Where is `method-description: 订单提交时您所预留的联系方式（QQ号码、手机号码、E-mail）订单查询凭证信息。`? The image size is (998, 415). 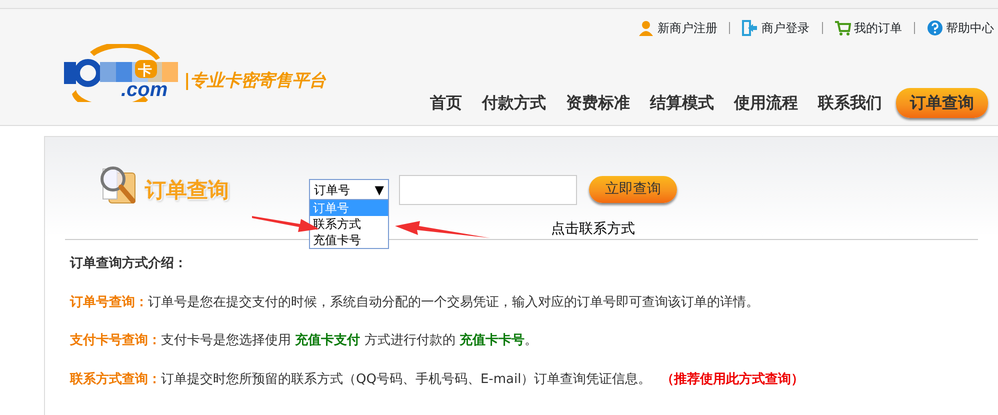 method-description: 订单提交时您所预留的联系方式（QQ号码、手机号码、E-mail）订单查询凭证信息。 is located at coordinates (406, 379).